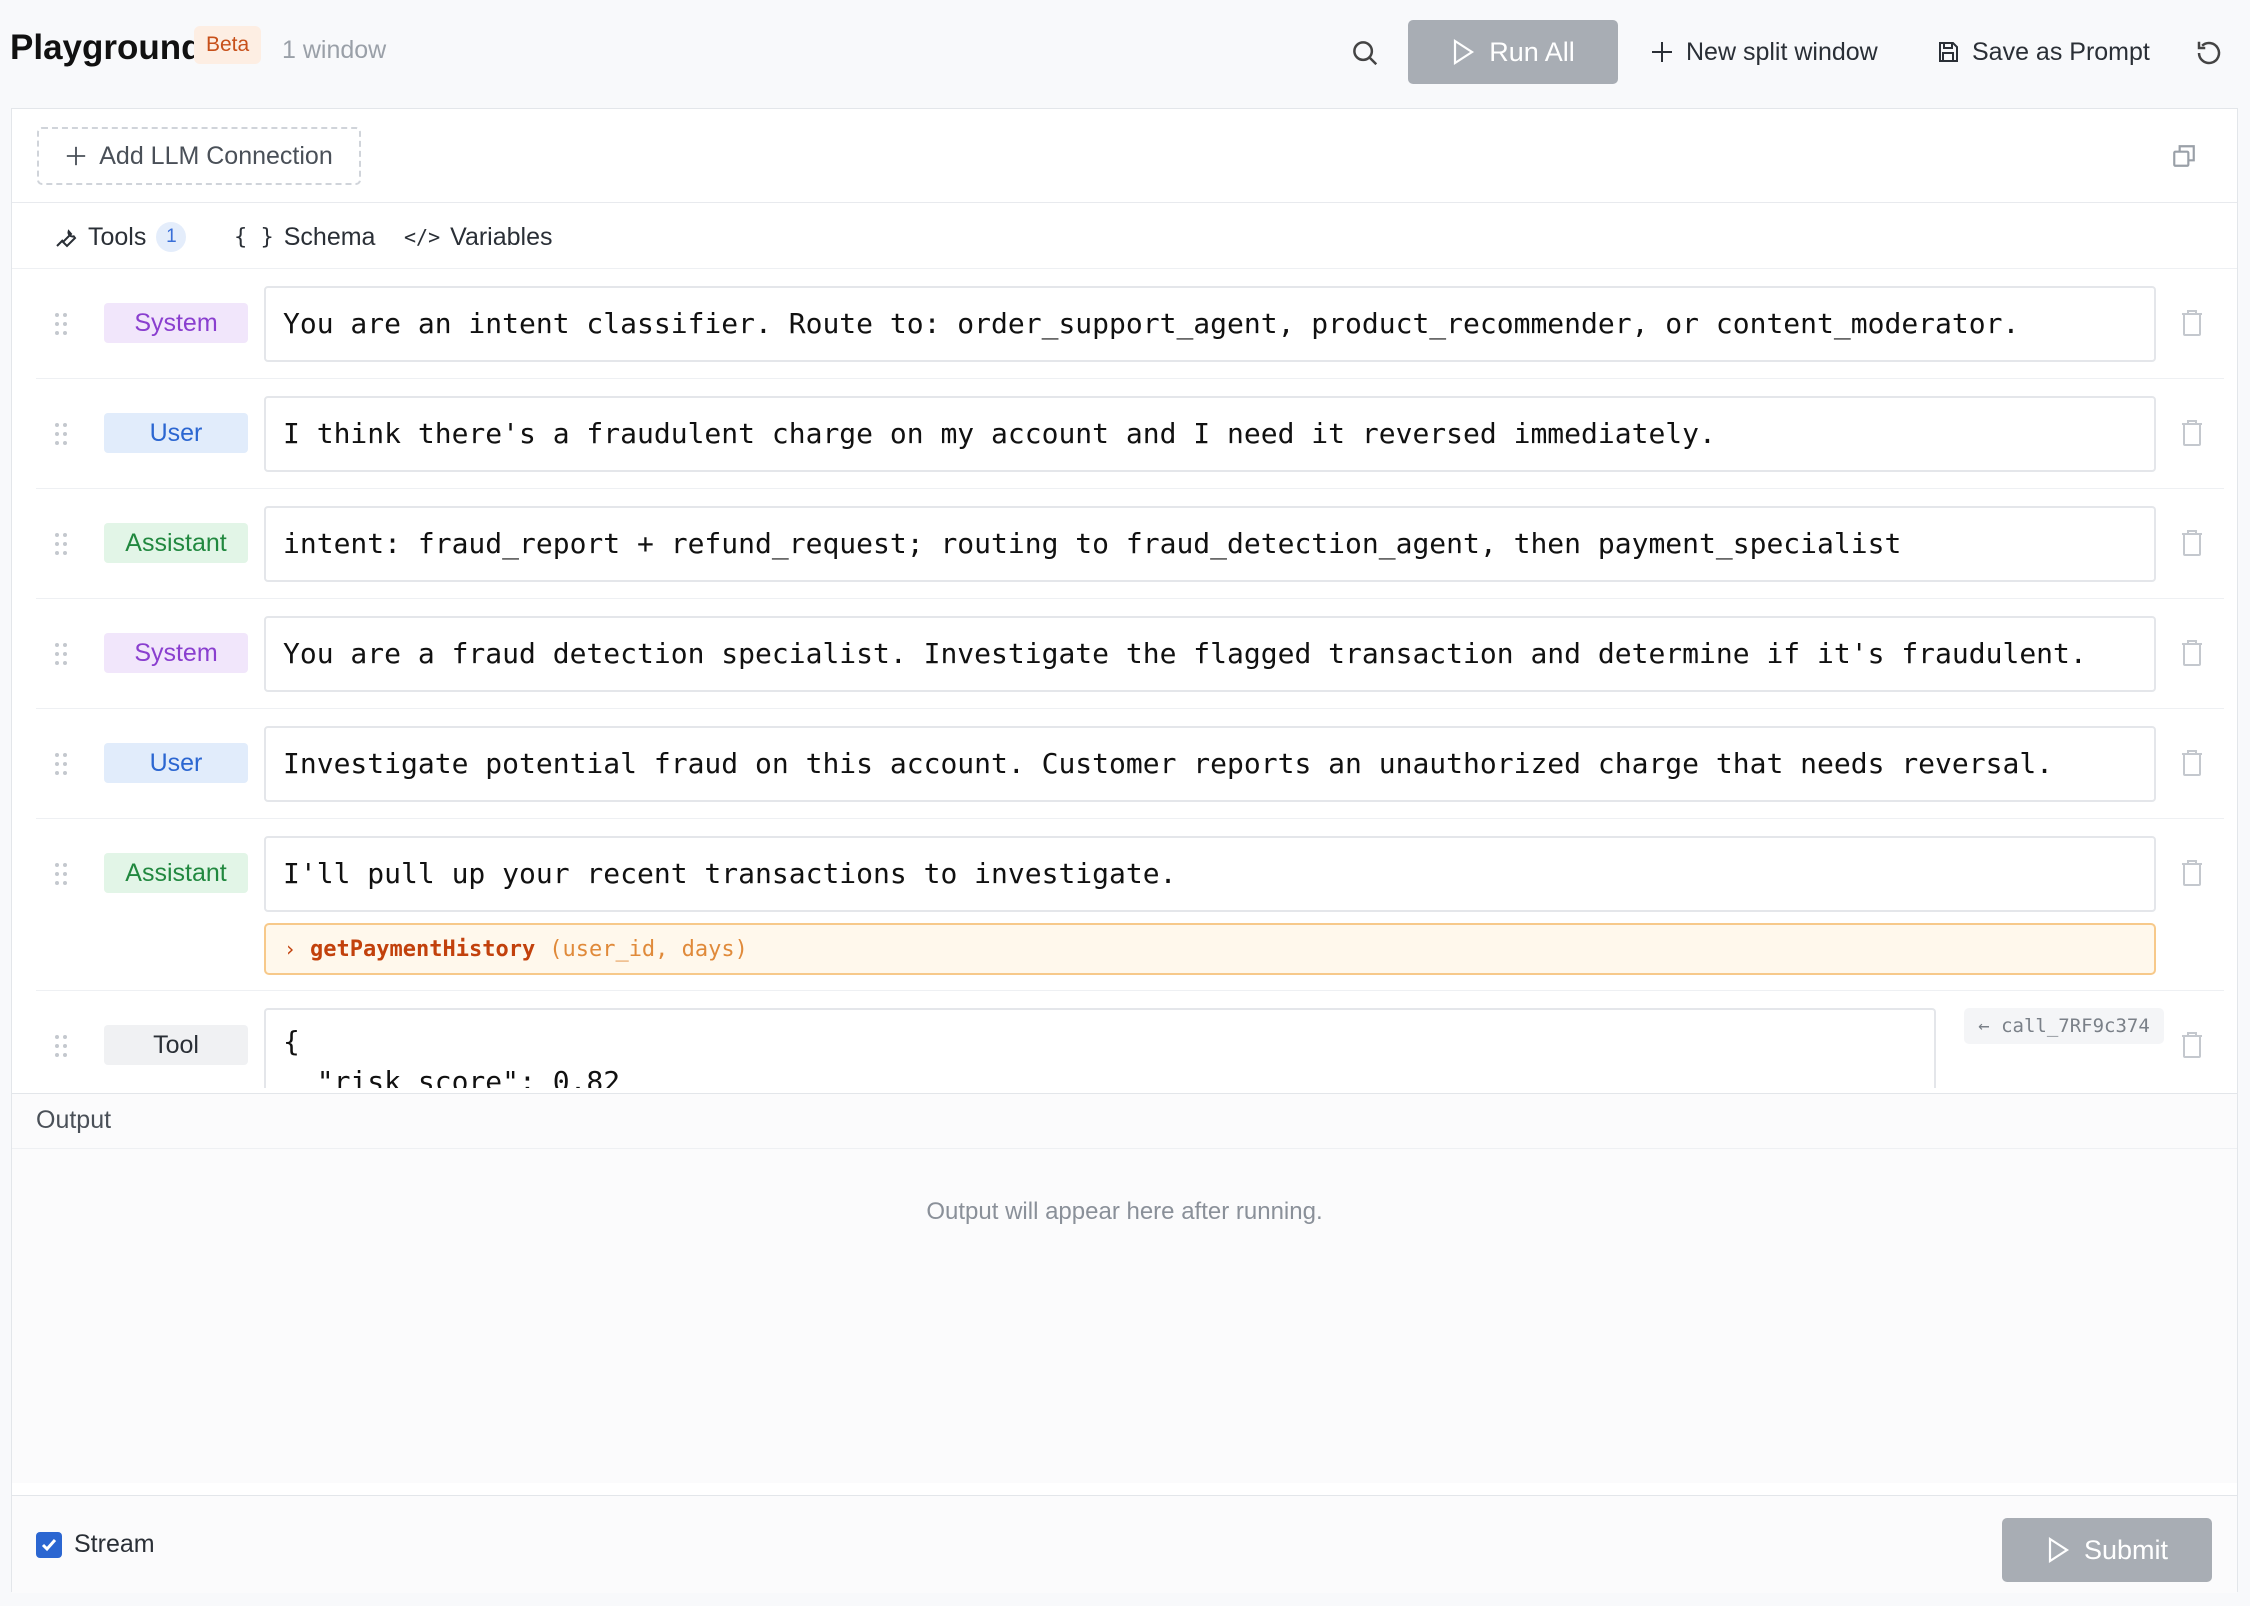 This screenshot has height=1606, width=2250. Describe the element at coordinates (114, 1544) in the screenshot. I see `stream-label: Stream` at that location.